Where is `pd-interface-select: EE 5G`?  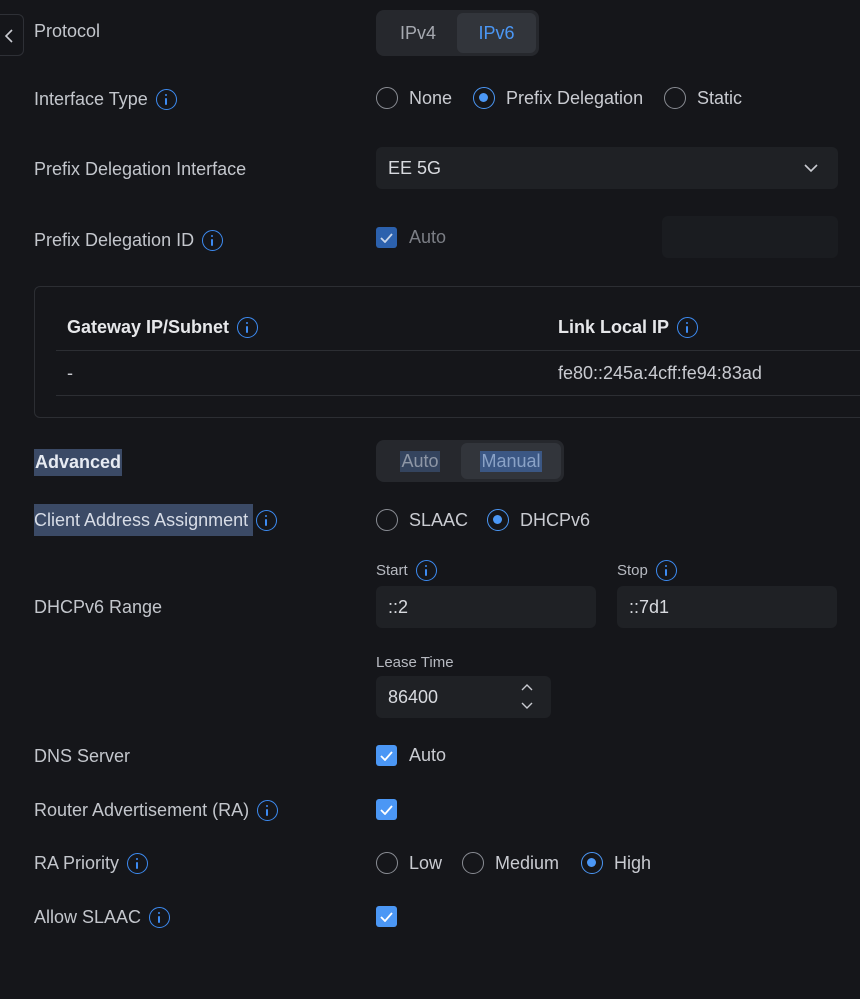
pd-interface-select: EE 5G is located at coordinates (607, 168).